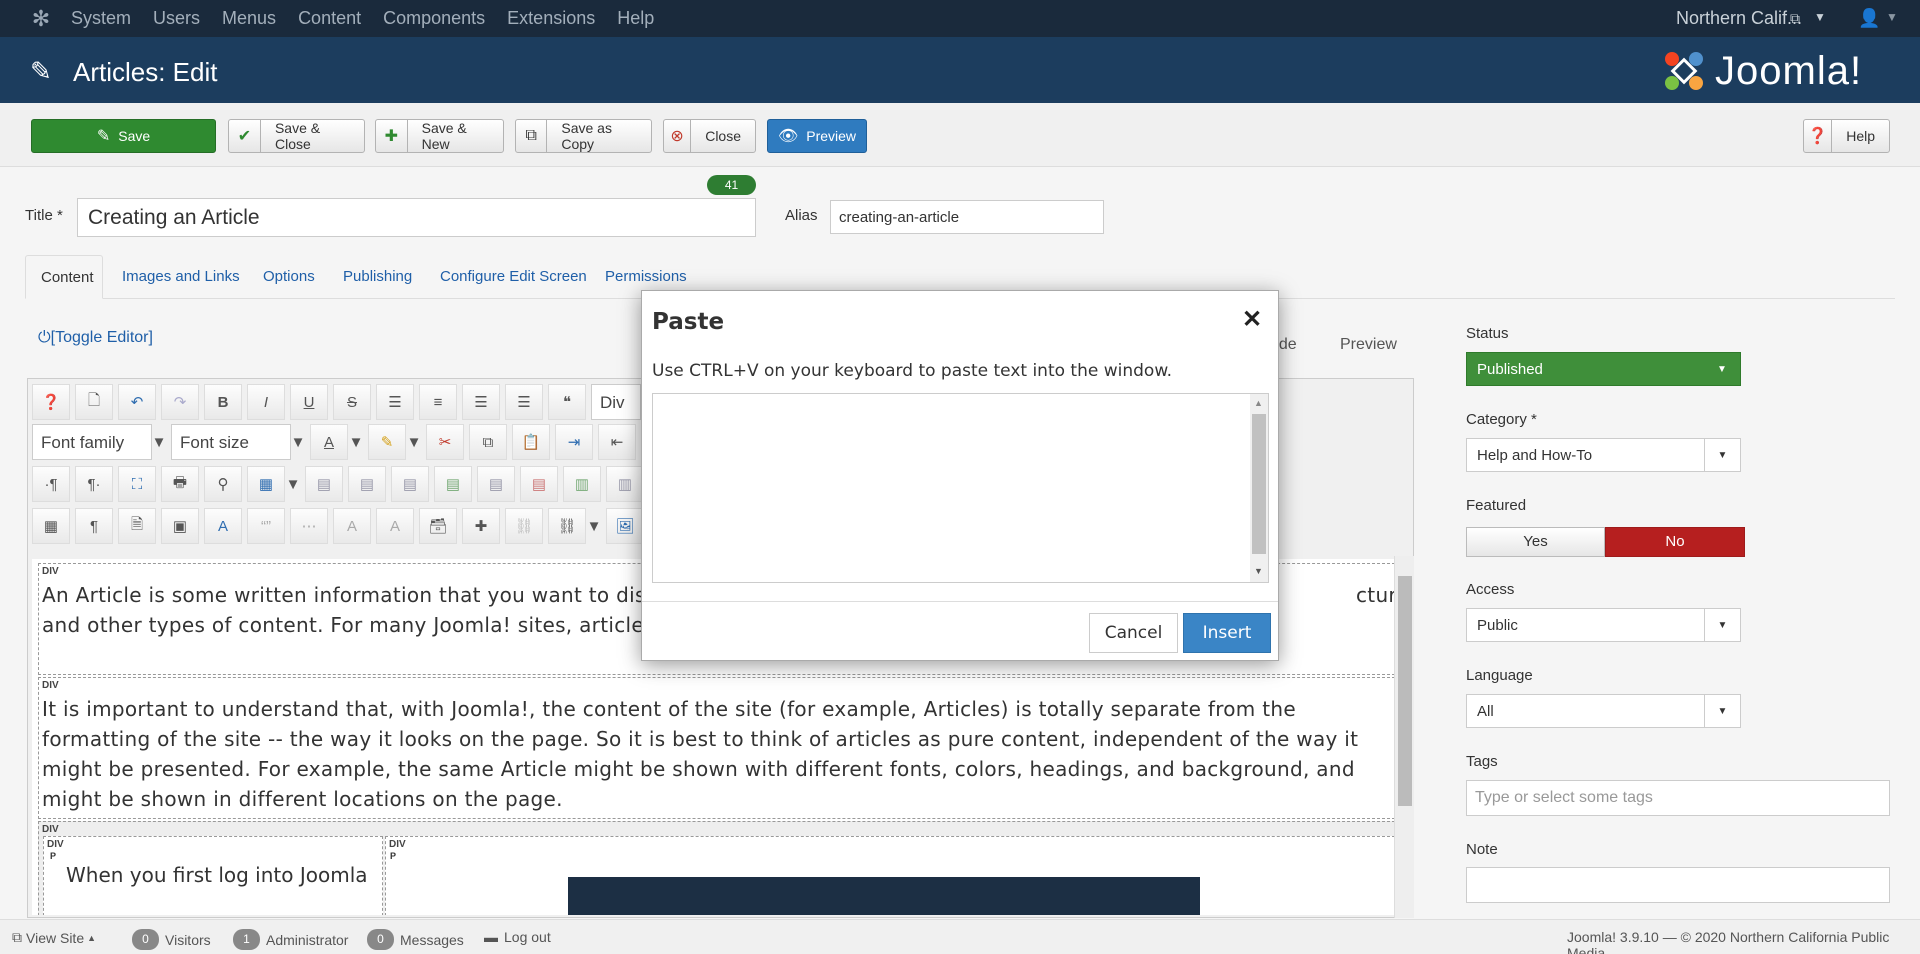  Describe the element at coordinates (539, 484) in the screenshot. I see `row-delete-icon: ▤` at that location.